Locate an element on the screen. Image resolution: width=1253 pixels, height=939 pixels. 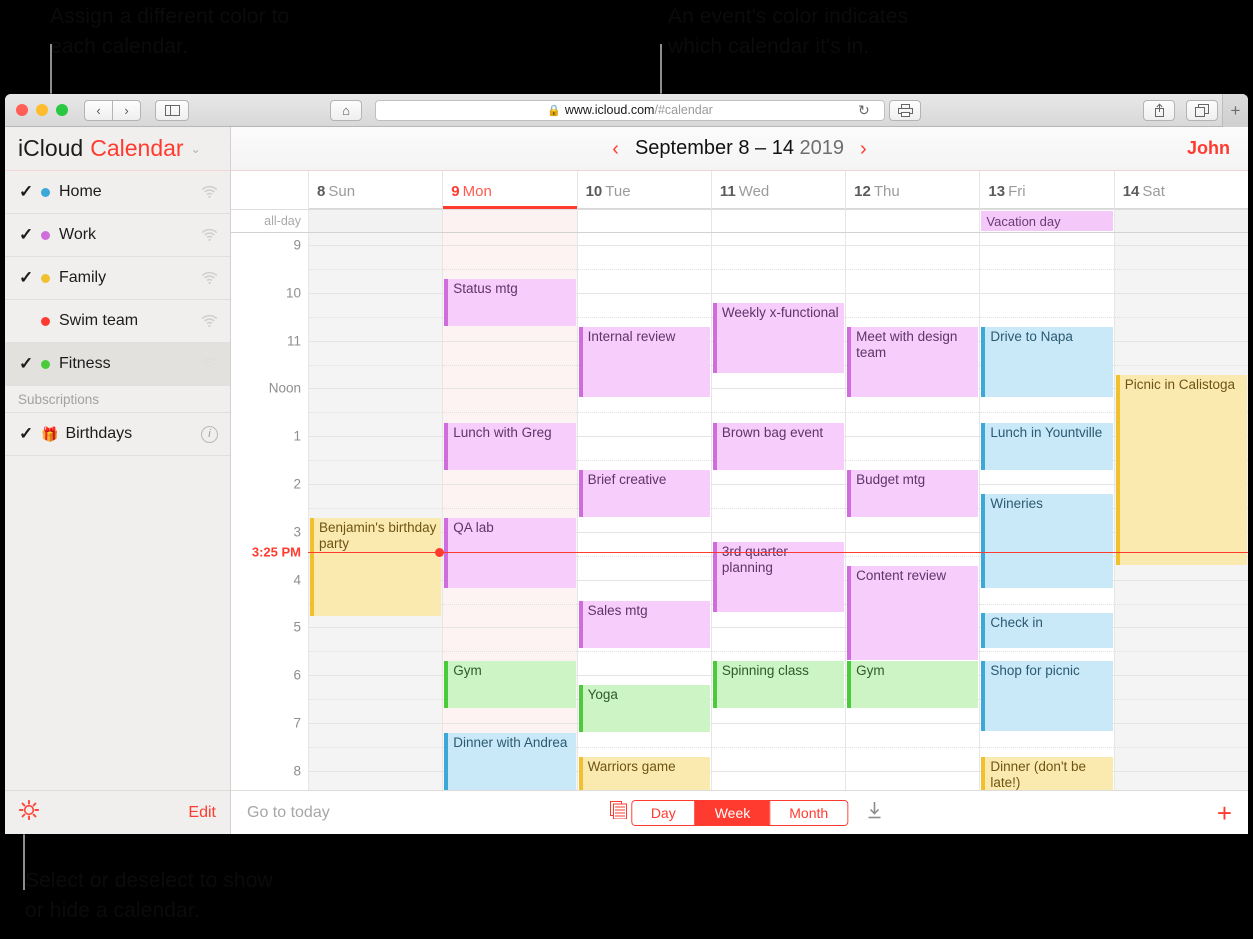
download-icon is located at coordinates (874, 812).